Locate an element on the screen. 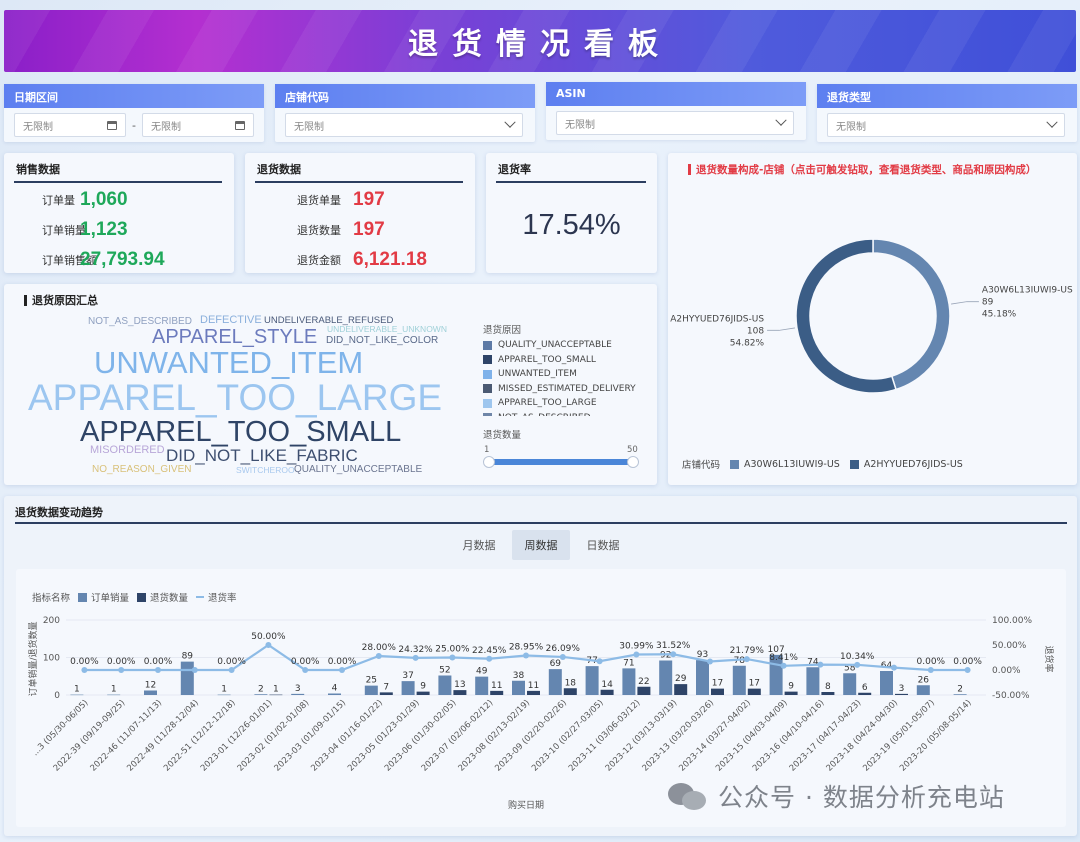 The width and height of the screenshot is (1080, 842). store-select: 无限制 is located at coordinates (404, 125).